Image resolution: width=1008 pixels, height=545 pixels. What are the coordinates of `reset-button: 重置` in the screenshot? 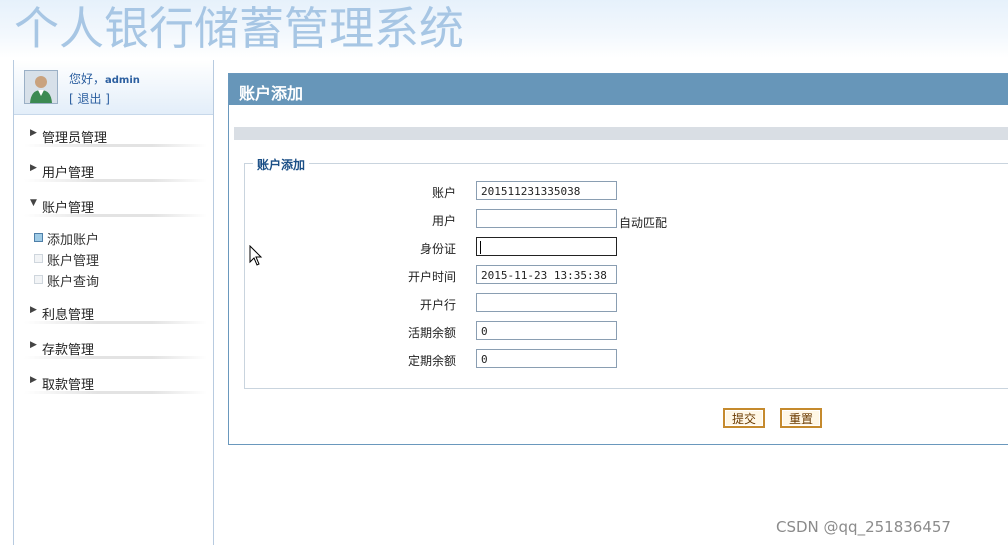 It's located at (801, 418).